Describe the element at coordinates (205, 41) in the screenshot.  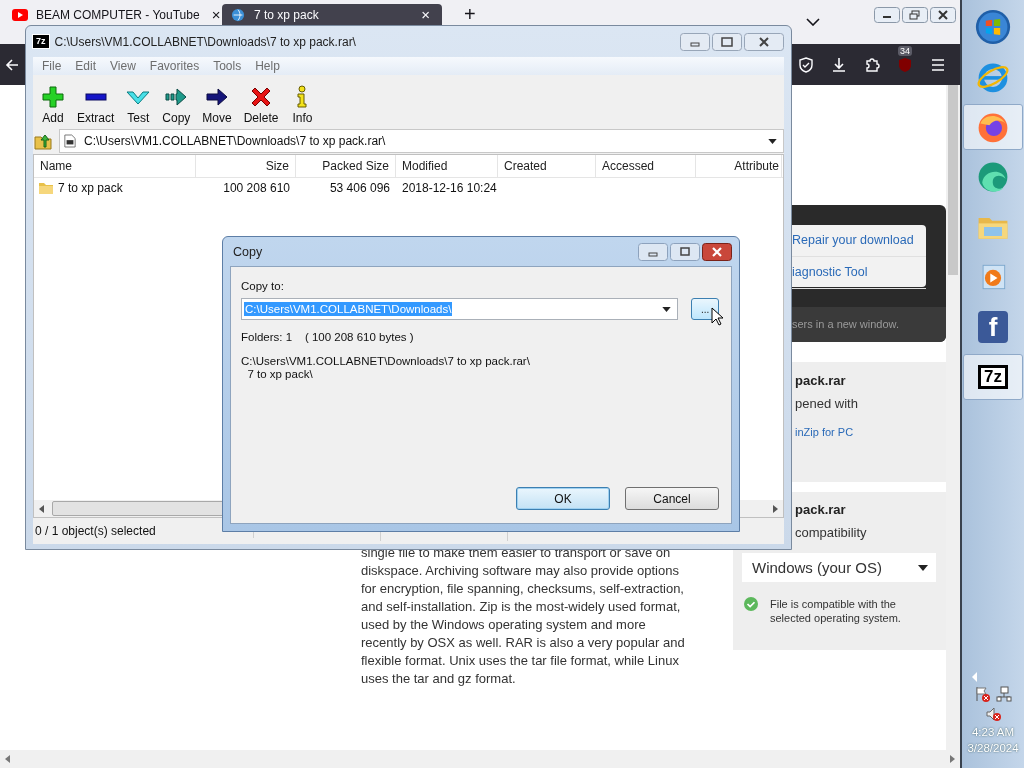
I see `window-title: C:\Users\VM1.COLLABNET\Downloads\7 to xp pack.rar\` at that location.